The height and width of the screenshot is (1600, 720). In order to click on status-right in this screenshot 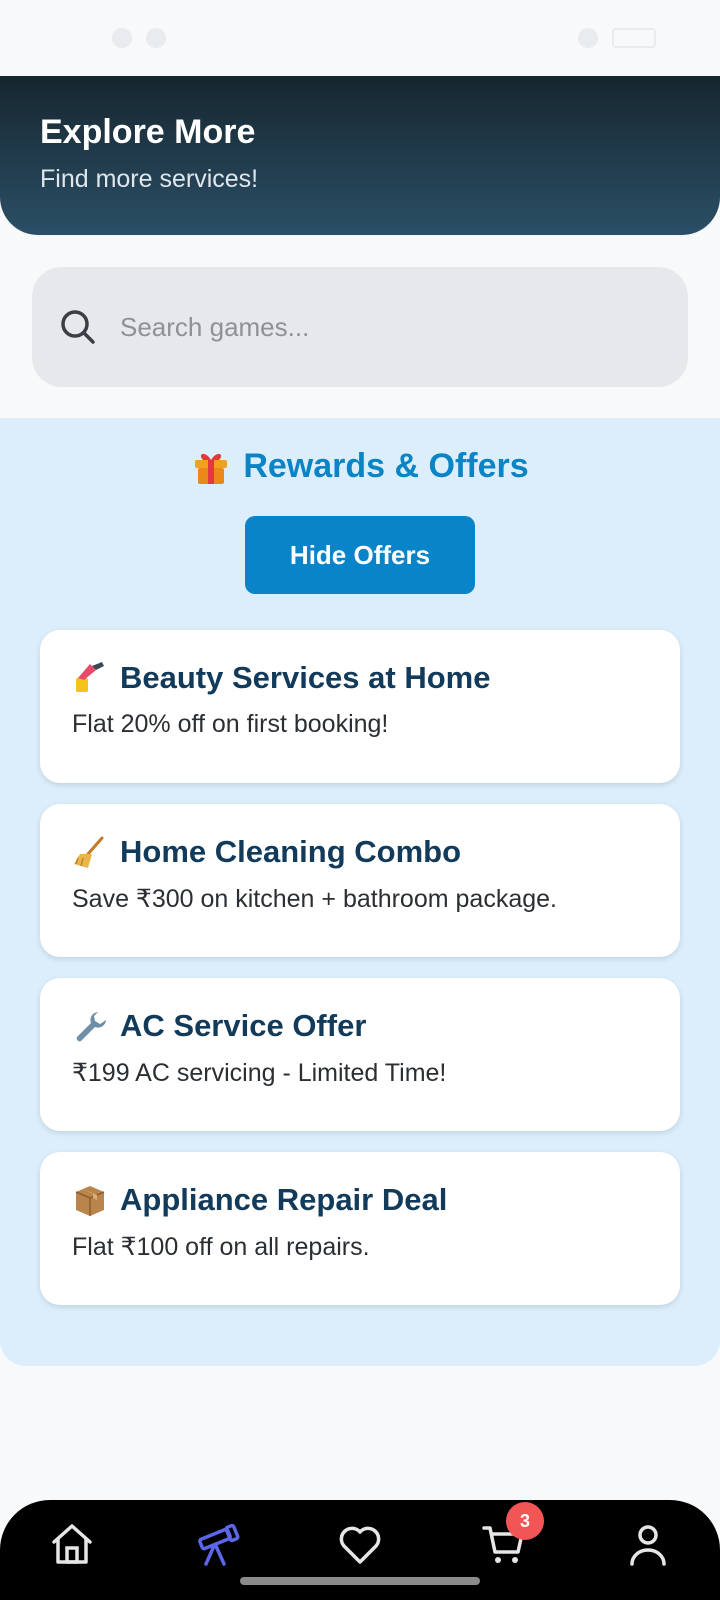, I will do `click(617, 38)`.